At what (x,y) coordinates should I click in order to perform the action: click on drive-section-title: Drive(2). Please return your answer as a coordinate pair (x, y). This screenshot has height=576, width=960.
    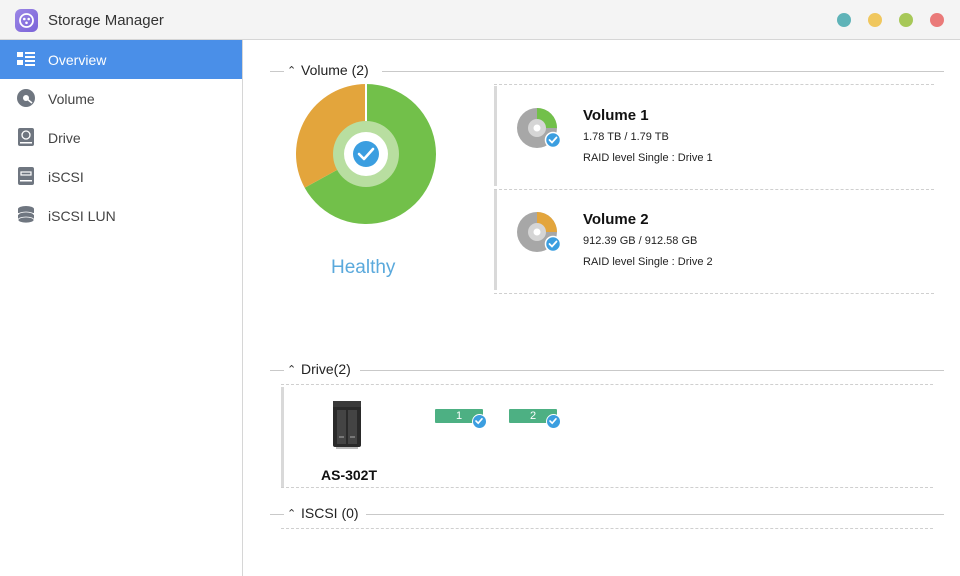
    Looking at the image, I should click on (326, 369).